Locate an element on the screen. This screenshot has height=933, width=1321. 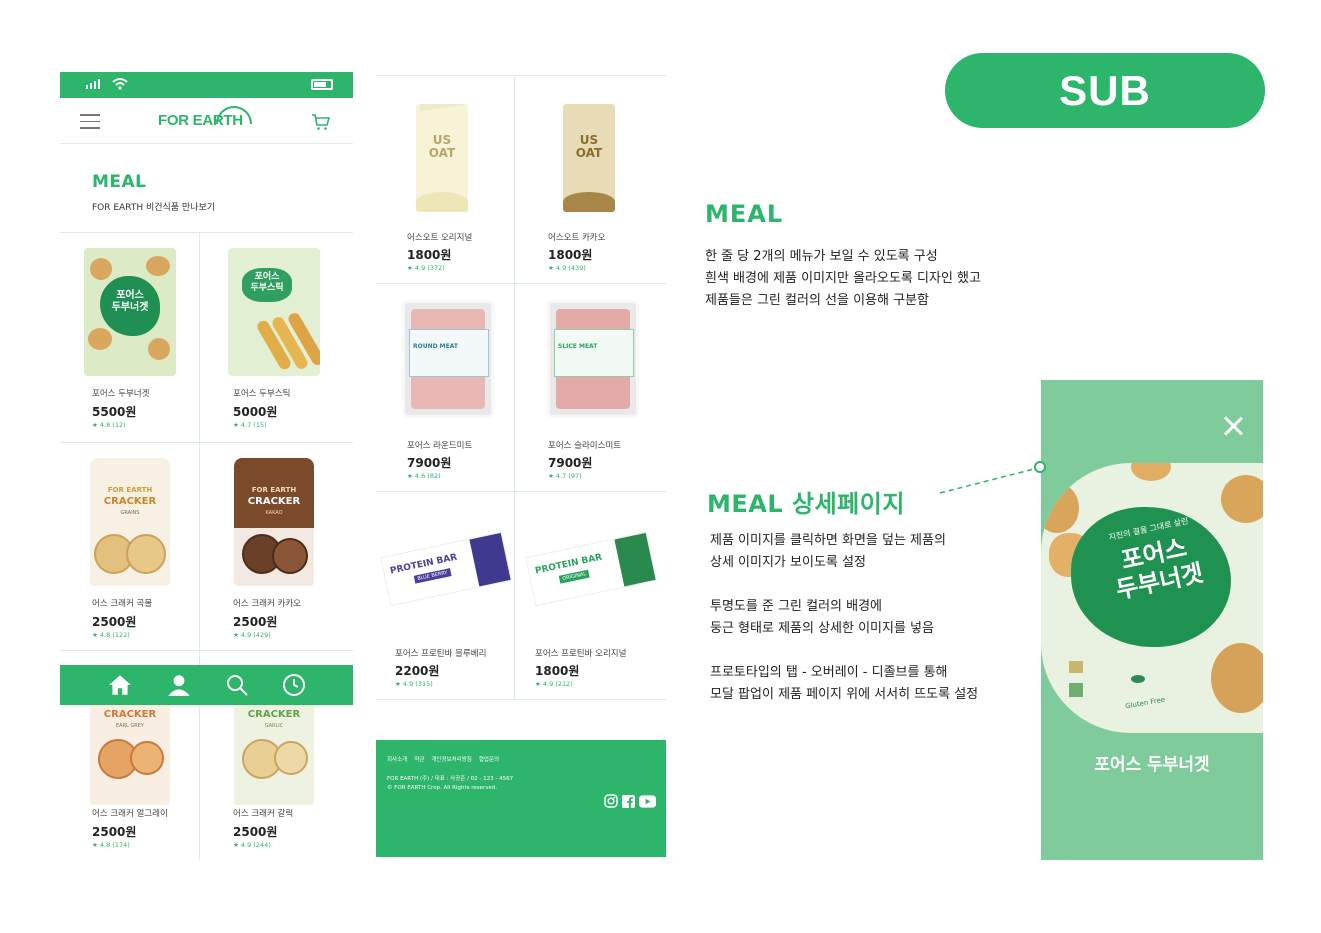
product-rating: ★ 4.9 (439) is located at coordinates (567, 268).